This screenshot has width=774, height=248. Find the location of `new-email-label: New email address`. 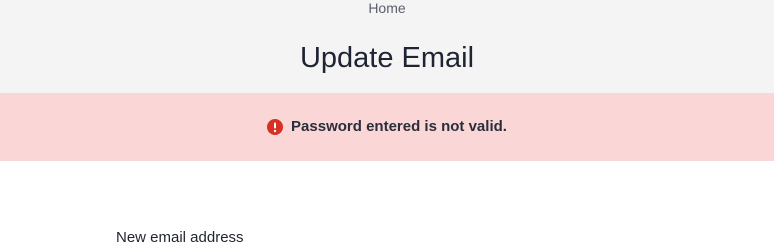

new-email-label: New email address is located at coordinates (180, 237).